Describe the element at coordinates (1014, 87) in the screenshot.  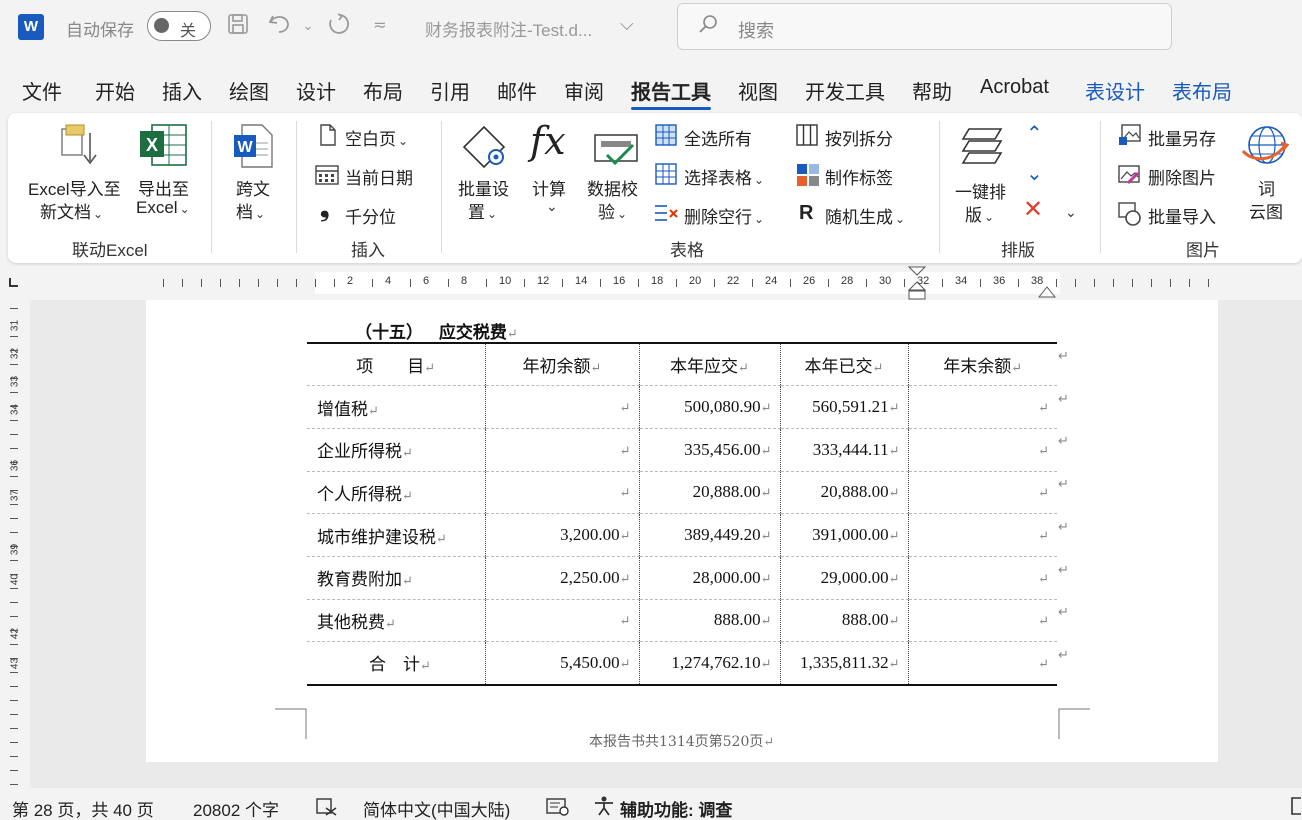
I see `tab-acrobat: Acrobat` at that location.